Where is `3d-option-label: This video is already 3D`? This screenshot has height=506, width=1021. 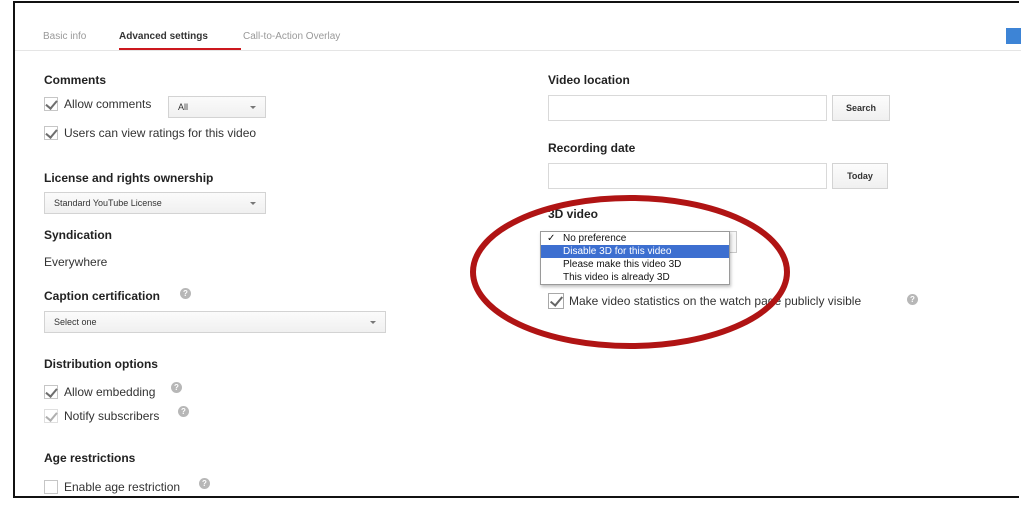 3d-option-label: This video is already 3D is located at coordinates (616, 277).